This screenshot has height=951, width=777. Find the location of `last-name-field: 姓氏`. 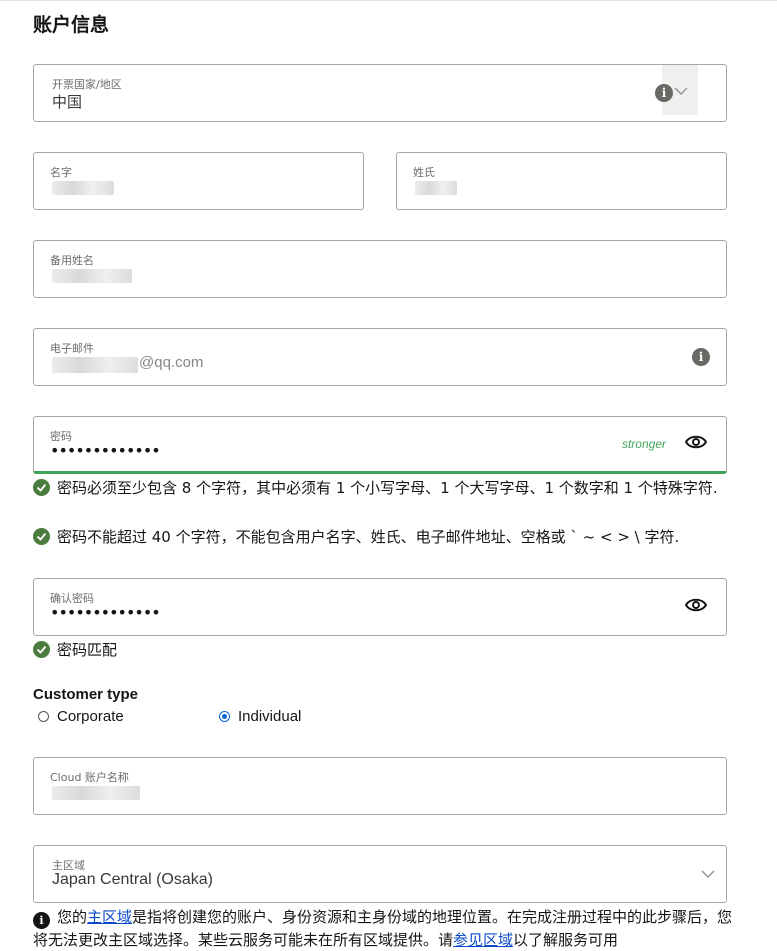

last-name-field: 姓氏 is located at coordinates (561, 181).